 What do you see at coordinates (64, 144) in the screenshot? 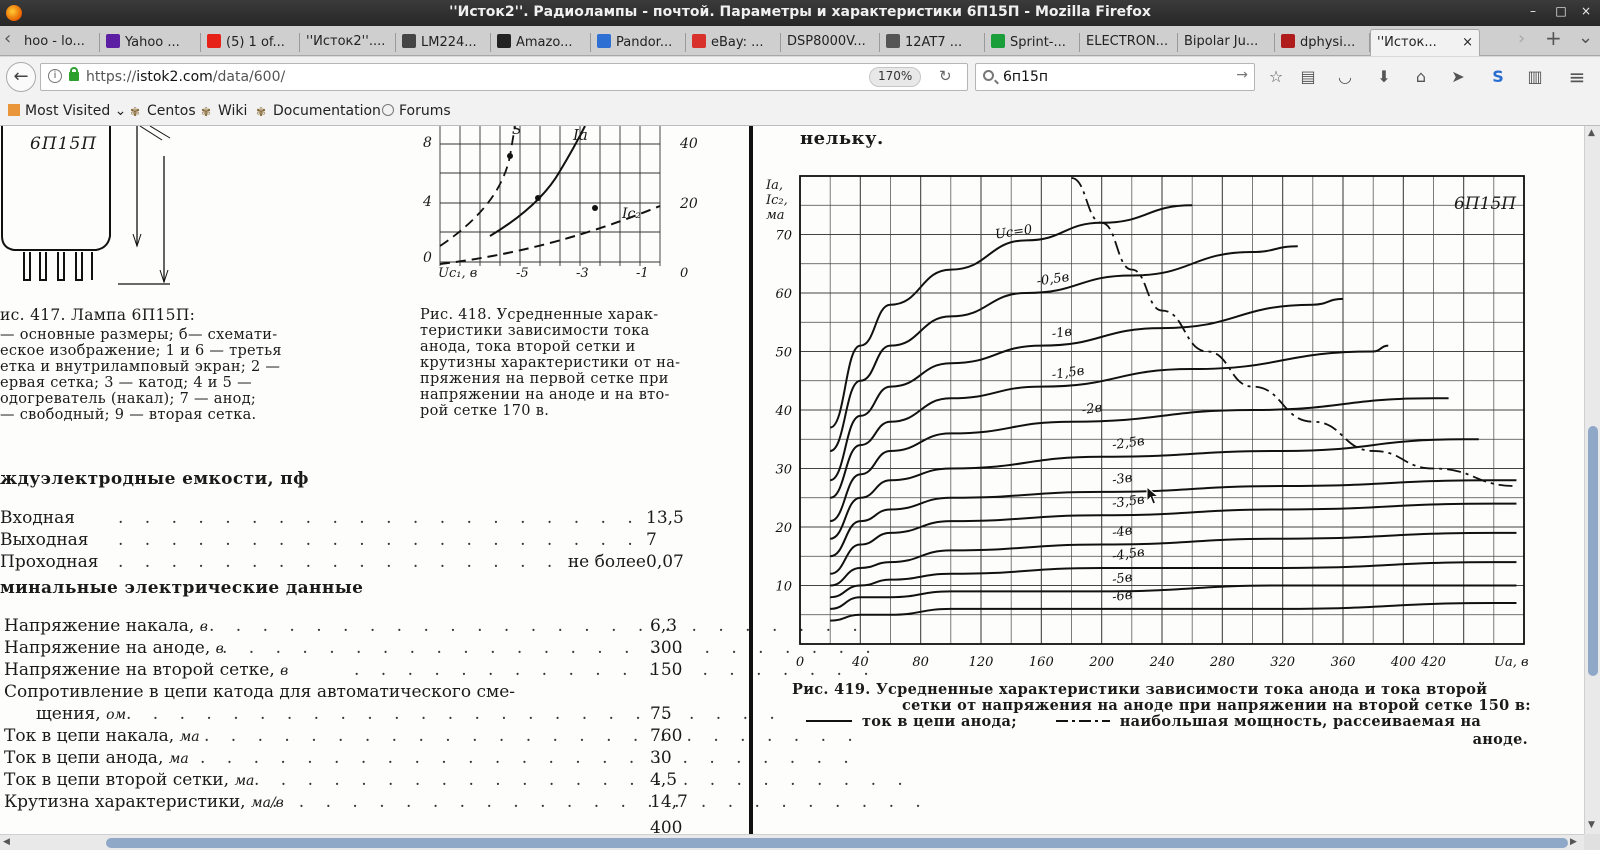
I see `fig417-tube-label: 6П15П` at bounding box center [64, 144].